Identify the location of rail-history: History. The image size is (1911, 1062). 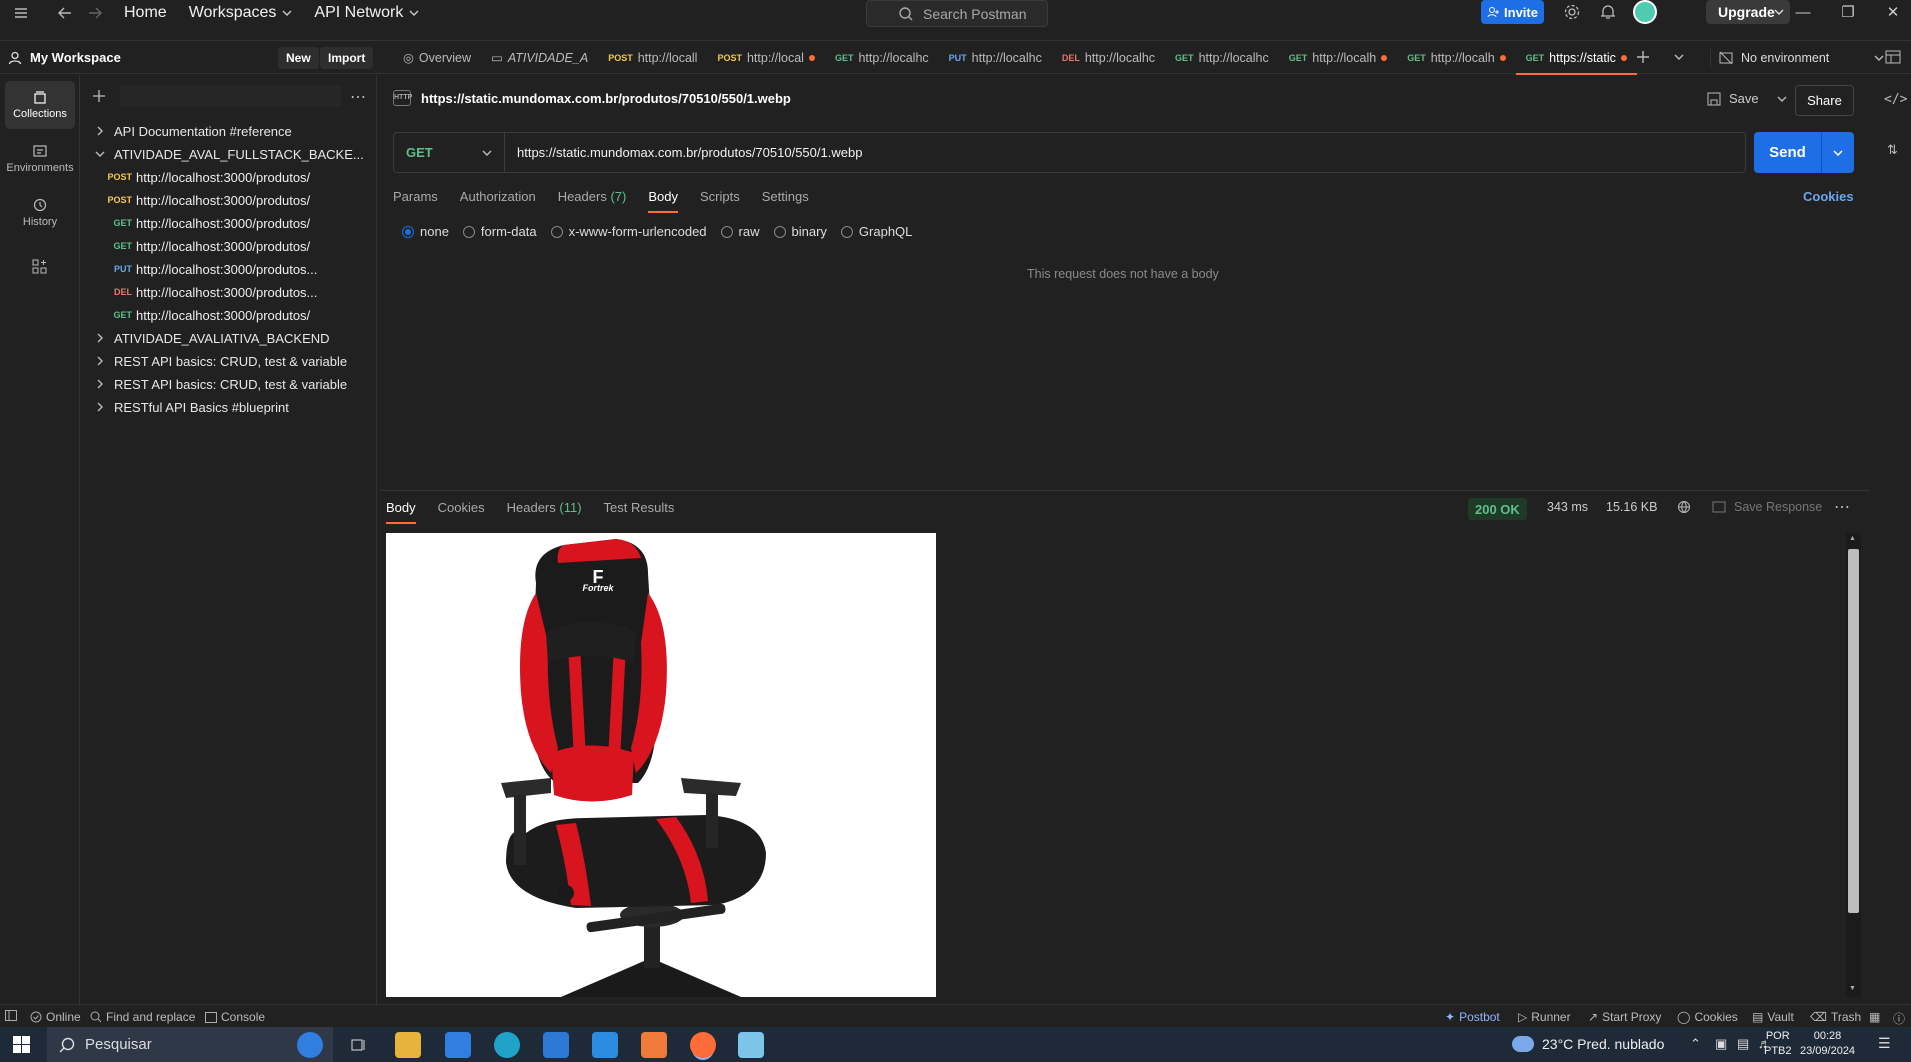
(40, 213).